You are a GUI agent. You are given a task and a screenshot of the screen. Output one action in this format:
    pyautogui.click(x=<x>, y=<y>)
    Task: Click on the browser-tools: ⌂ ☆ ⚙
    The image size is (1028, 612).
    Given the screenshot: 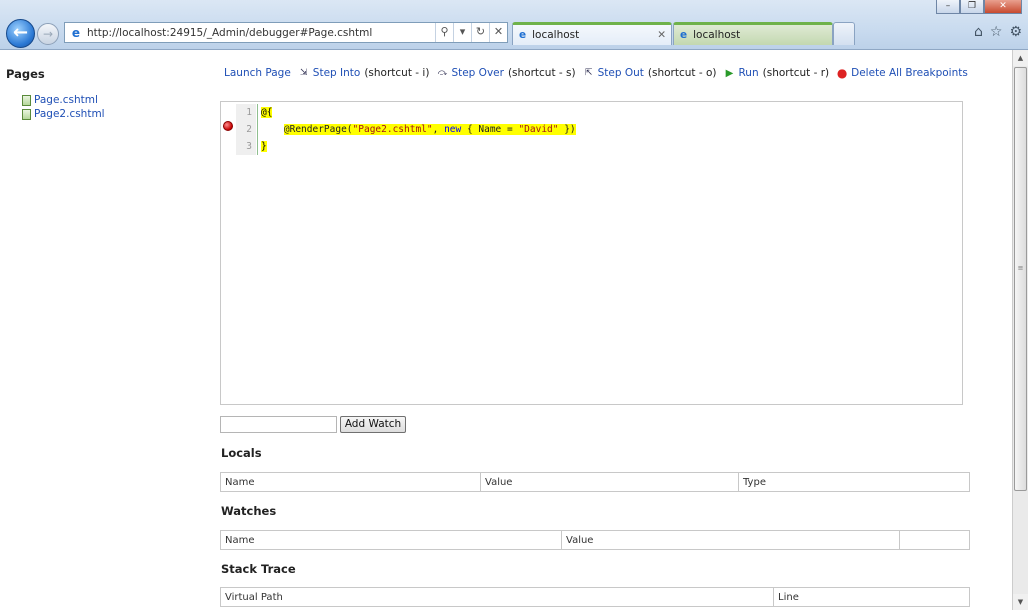 What is the action you would take?
    pyautogui.click(x=998, y=32)
    